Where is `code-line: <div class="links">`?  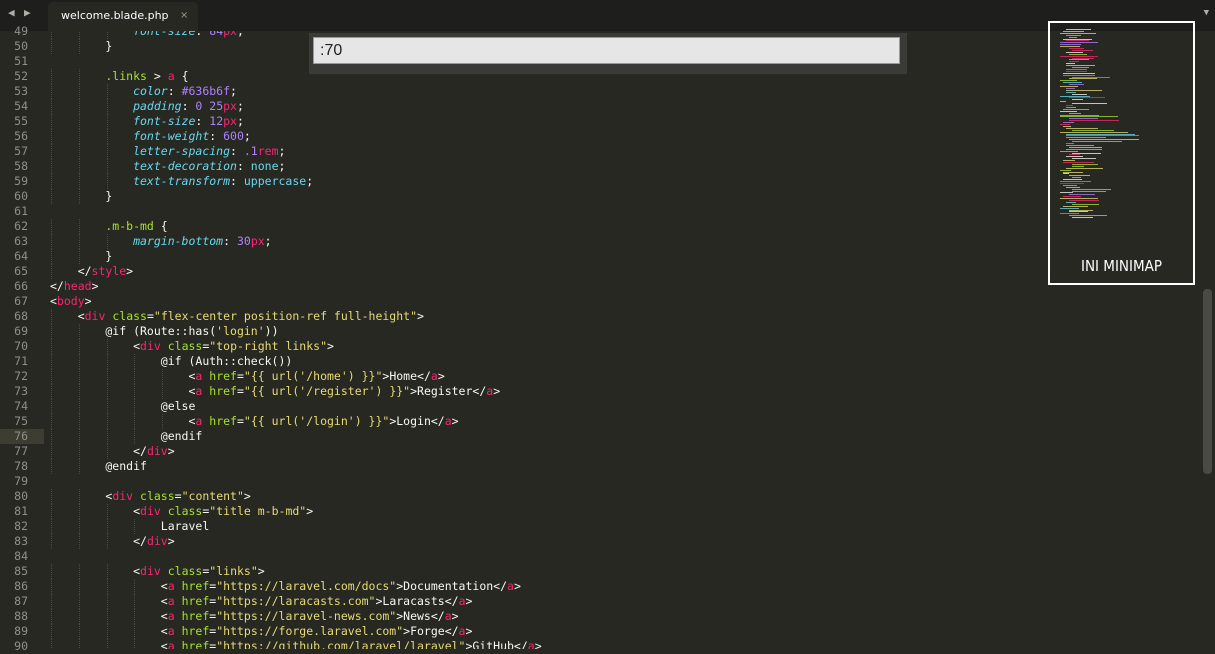 code-line: <div class="links"> is located at coordinates (157, 571).